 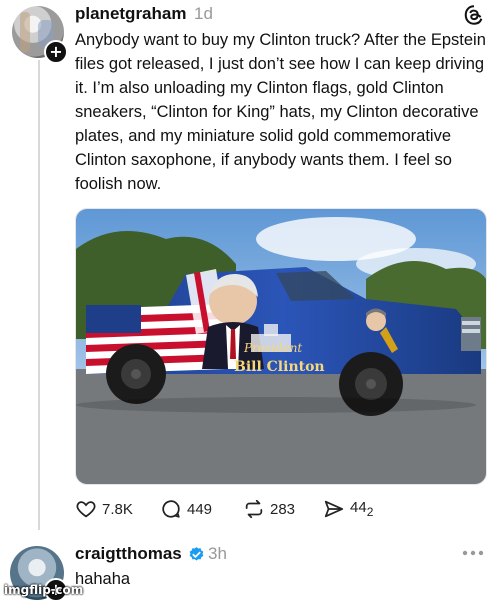 What do you see at coordinates (272, 348) in the screenshot?
I see `truck-caption-president: President` at bounding box center [272, 348].